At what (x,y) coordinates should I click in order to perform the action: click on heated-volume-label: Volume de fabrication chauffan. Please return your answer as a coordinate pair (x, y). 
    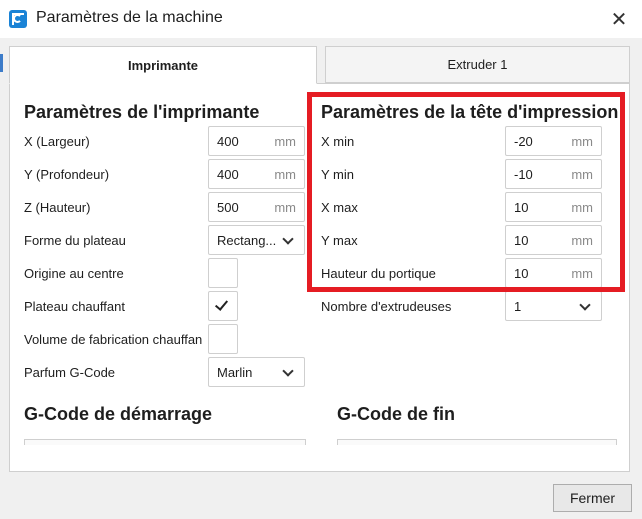
    Looking at the image, I should click on (113, 339).